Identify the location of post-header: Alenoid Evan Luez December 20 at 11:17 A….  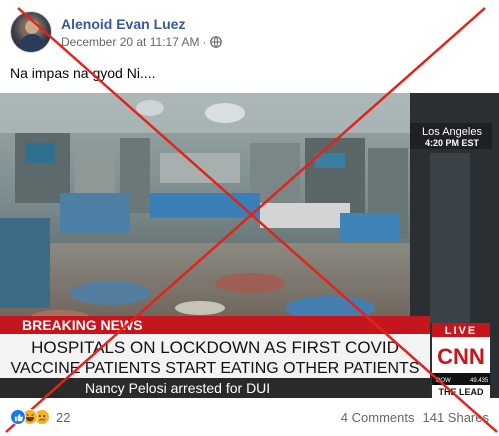
(116, 32).